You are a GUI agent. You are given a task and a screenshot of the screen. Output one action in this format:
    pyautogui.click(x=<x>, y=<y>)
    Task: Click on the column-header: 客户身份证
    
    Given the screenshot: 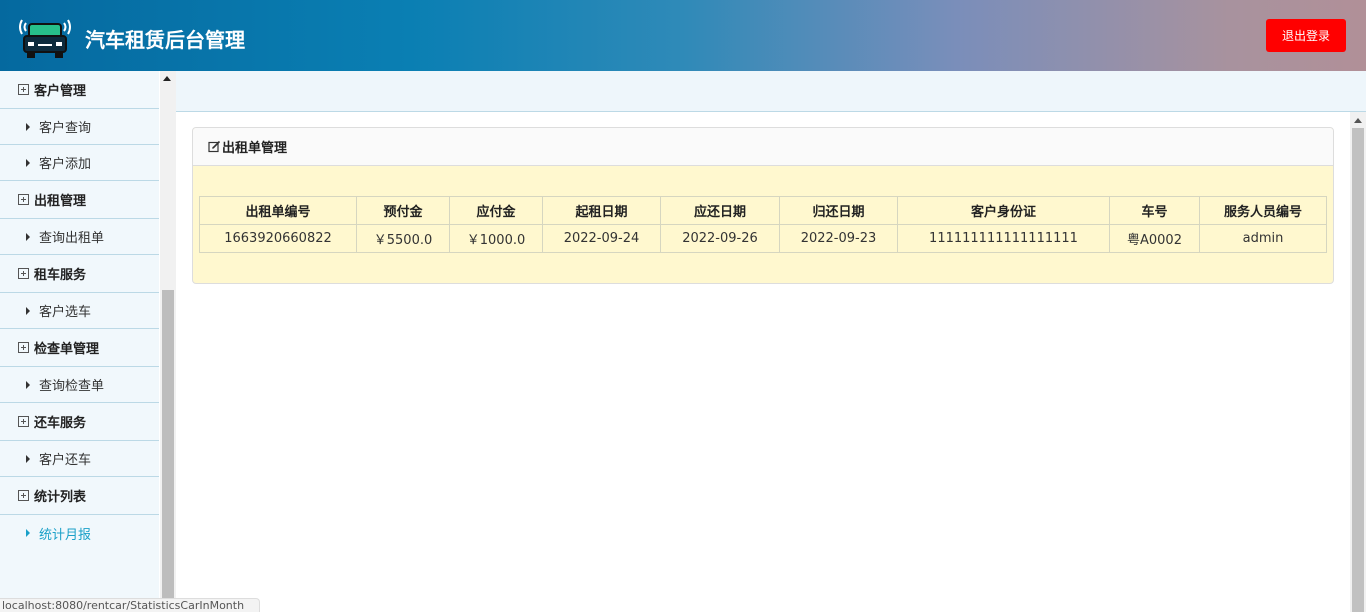 What is the action you would take?
    pyautogui.click(x=1003, y=210)
    